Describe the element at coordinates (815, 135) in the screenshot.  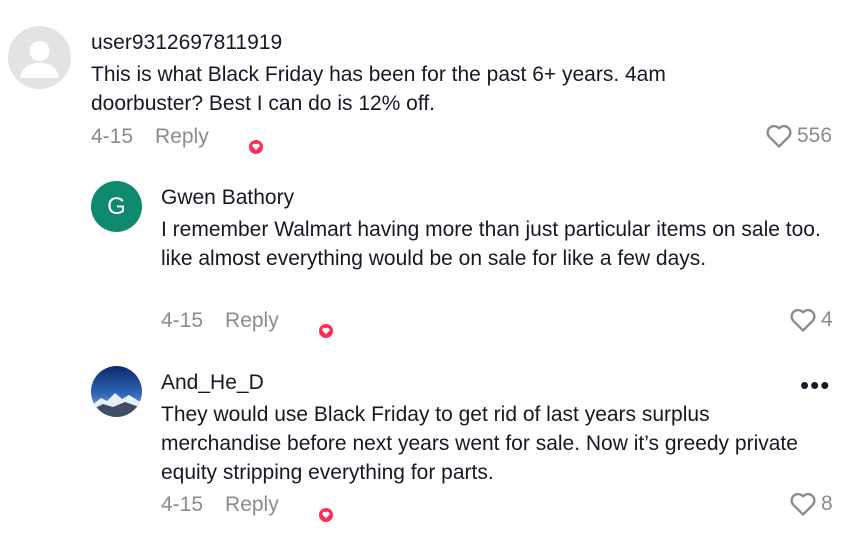
I see `like-count: 556` at that location.